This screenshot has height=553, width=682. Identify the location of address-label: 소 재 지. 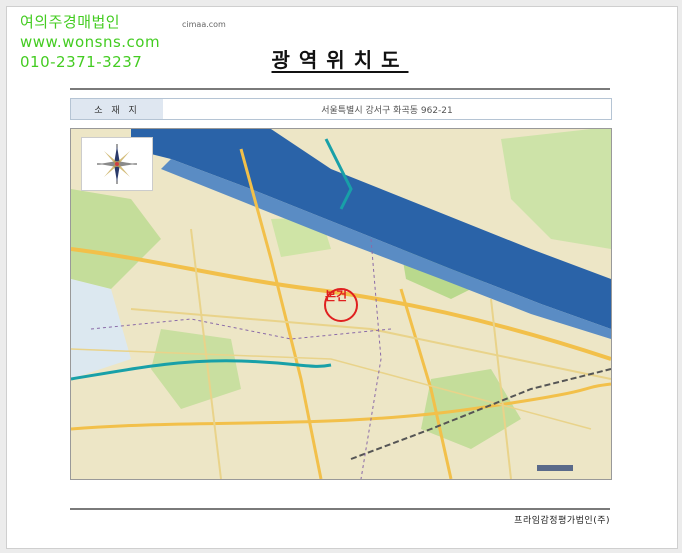
(117, 109).